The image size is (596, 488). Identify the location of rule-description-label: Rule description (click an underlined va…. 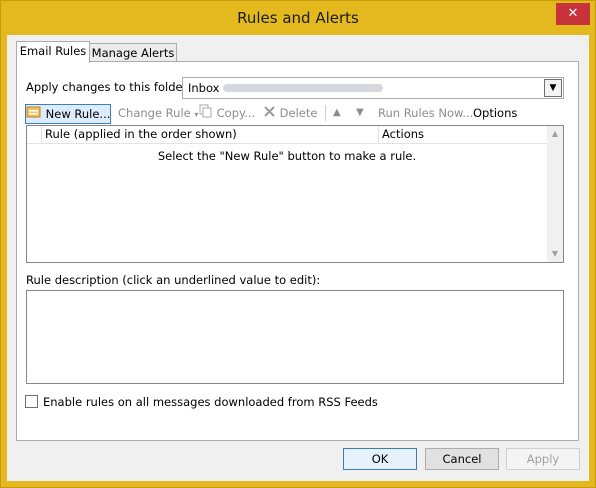
(173, 280).